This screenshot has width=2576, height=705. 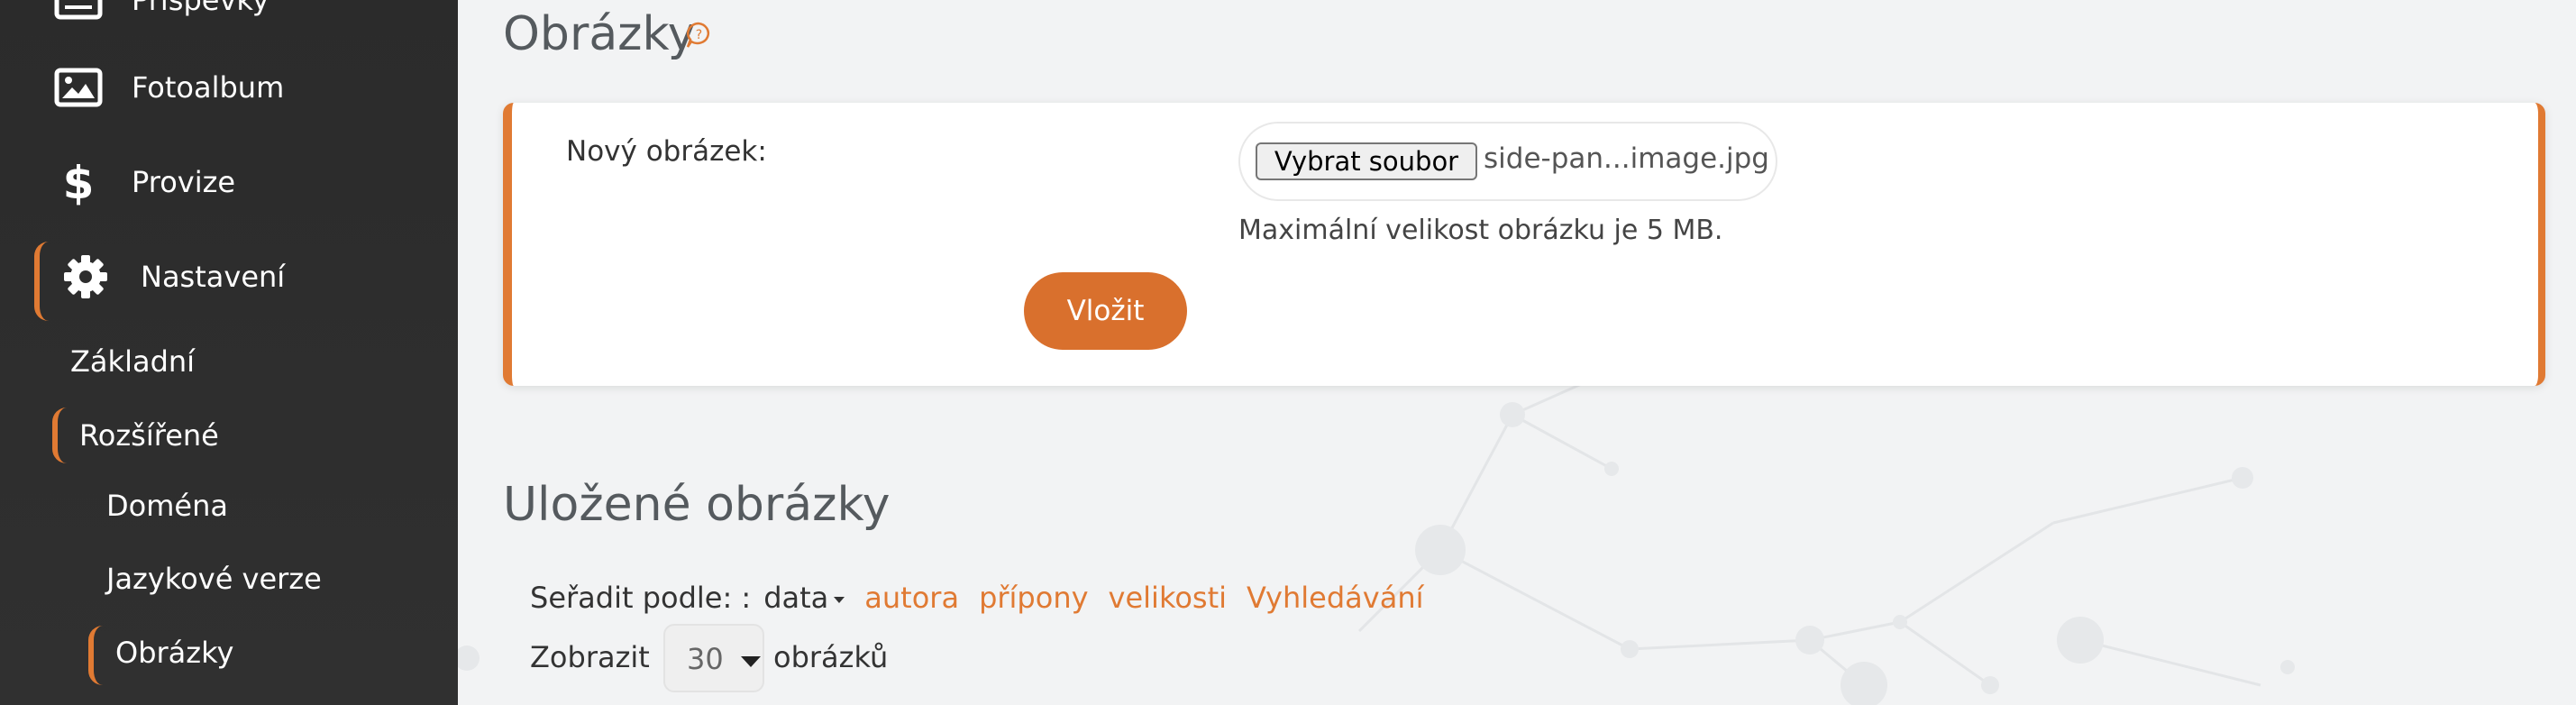 I want to click on caret-down-icon, so click(x=839, y=599).